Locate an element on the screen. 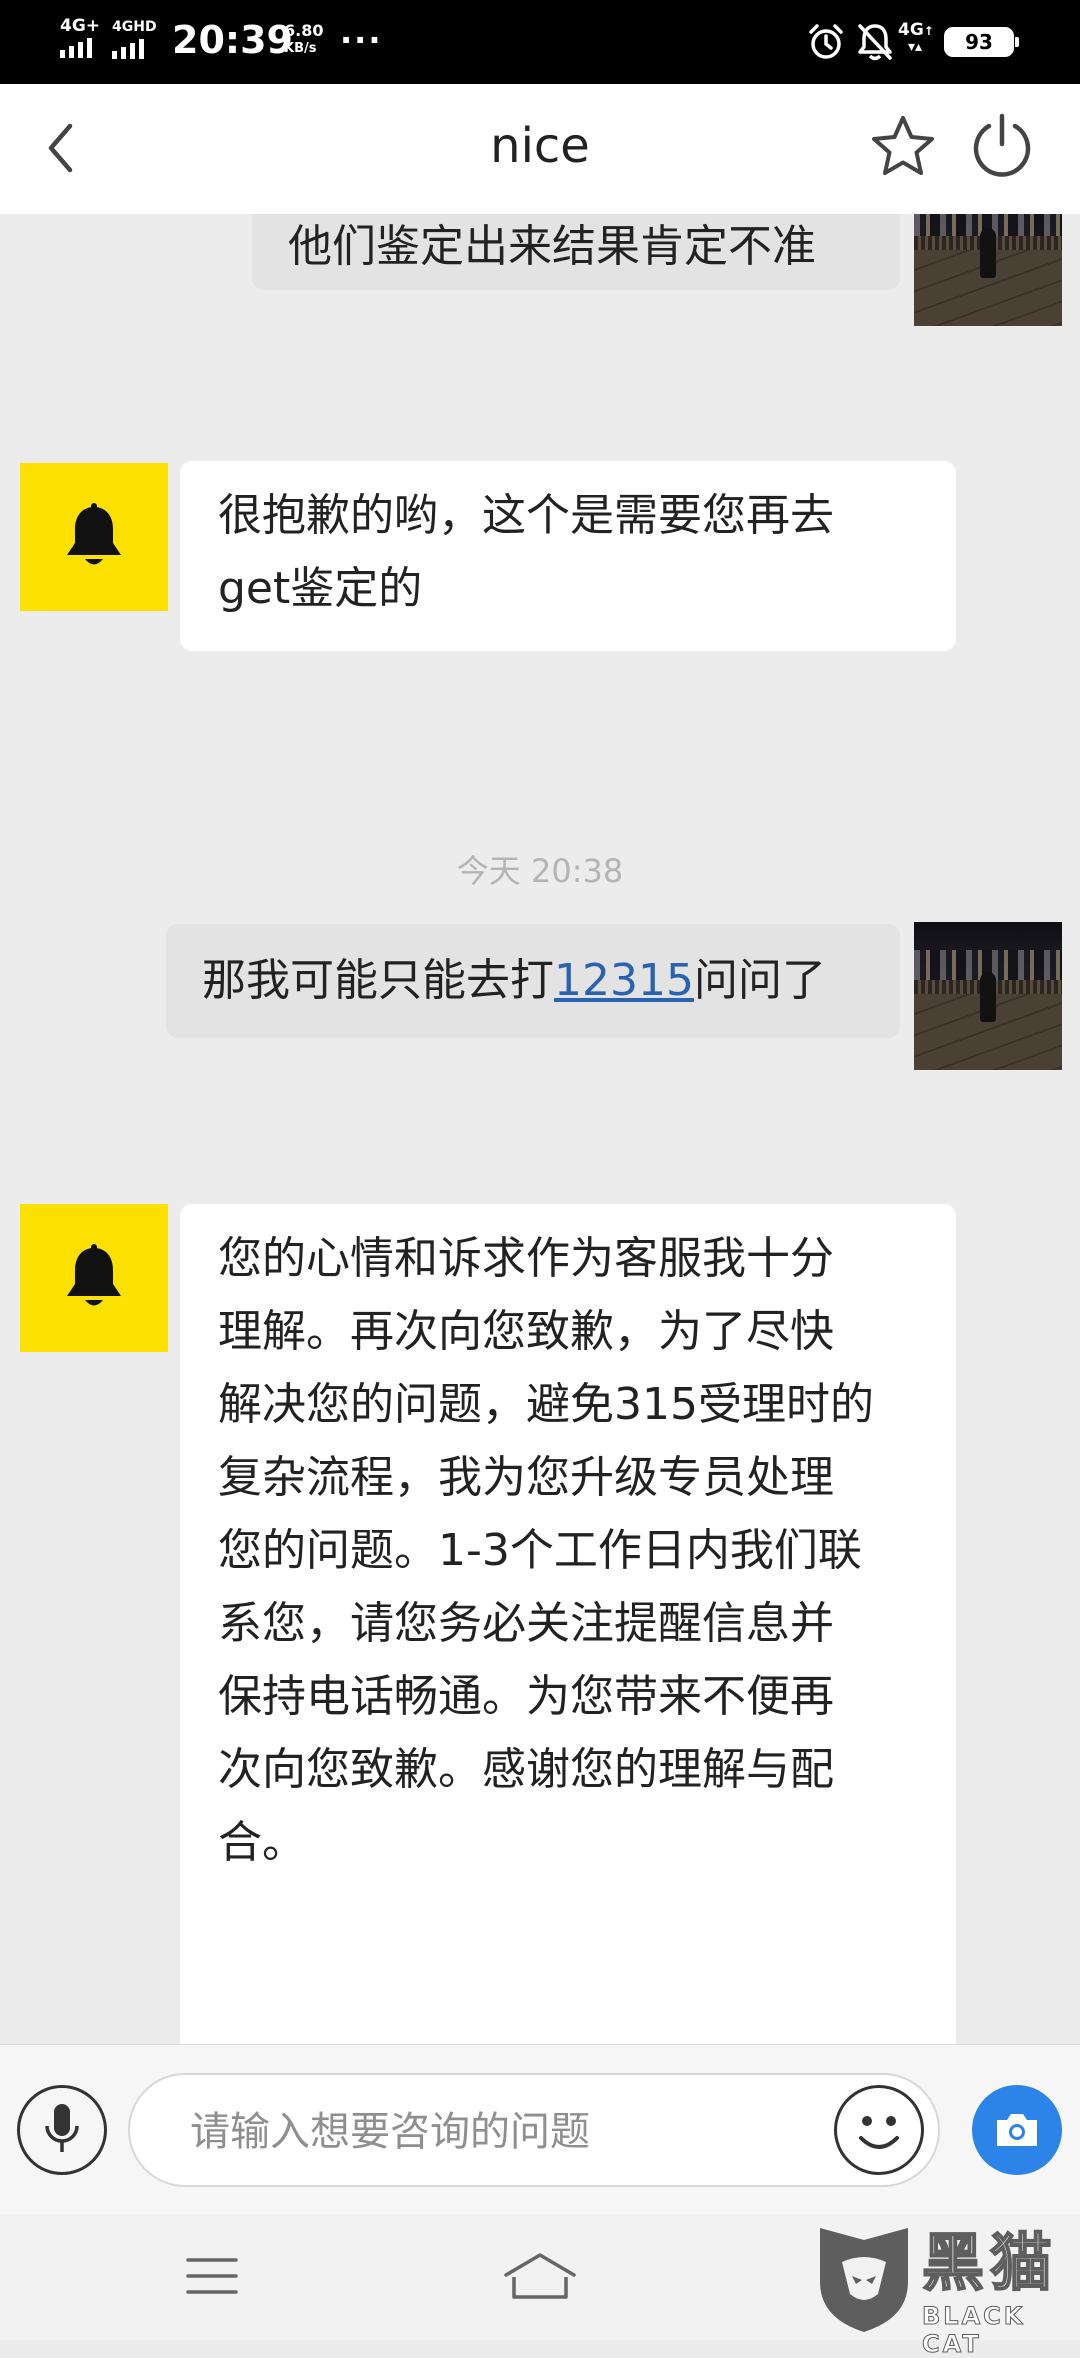 This screenshot has height=2358, width=1080. watermark-text-en: BLACK CAT is located at coordinates (974, 2330).